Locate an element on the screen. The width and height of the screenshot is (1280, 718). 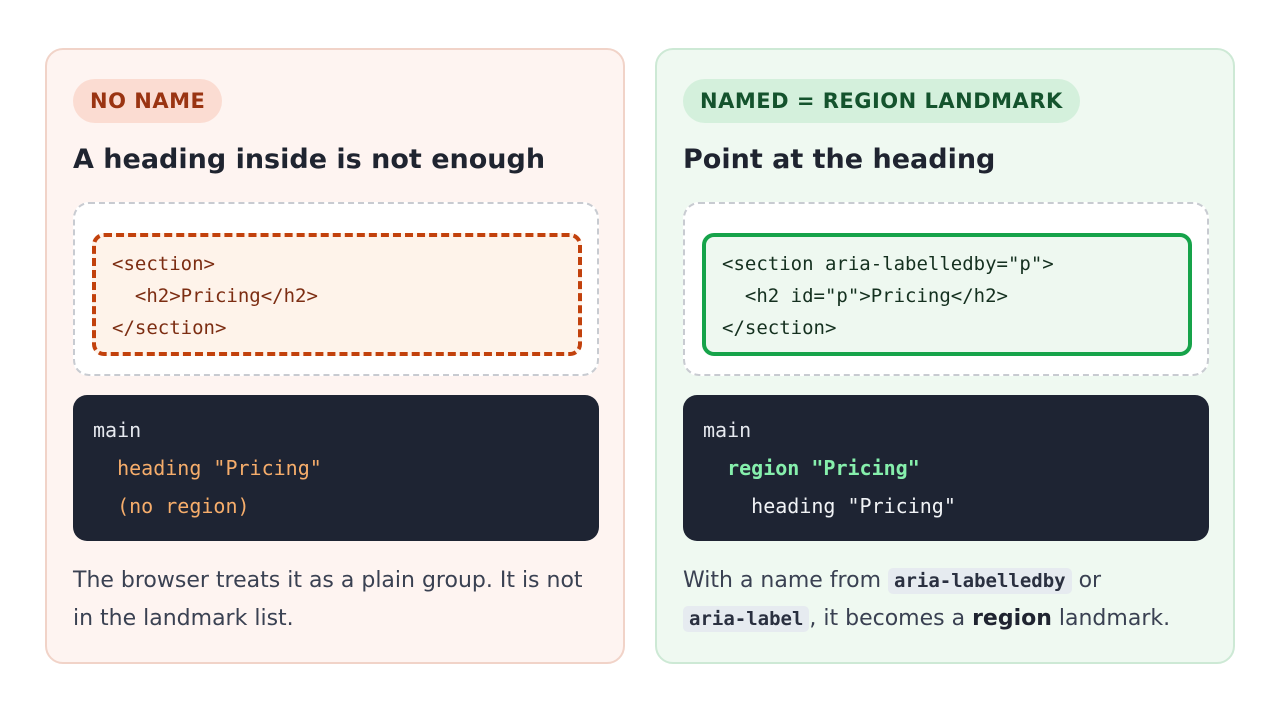
code-line: <h2 id="p">Pricing</h2> is located at coordinates (865, 296).